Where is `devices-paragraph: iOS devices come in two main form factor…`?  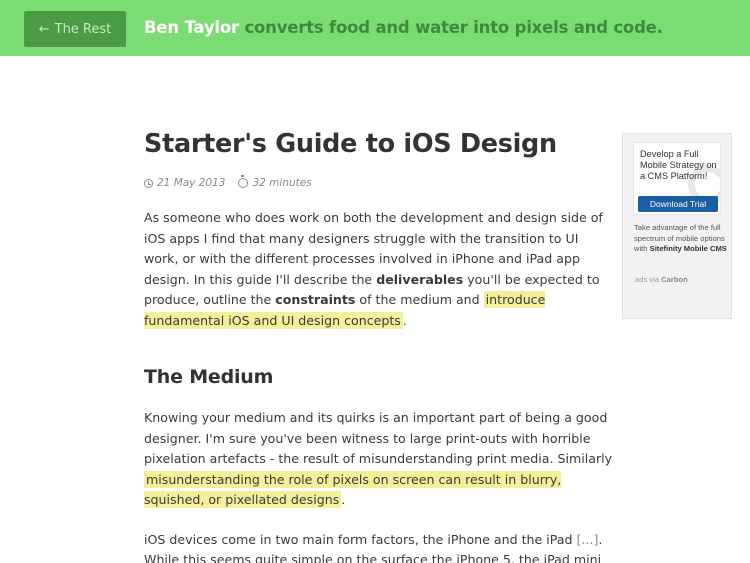
devices-paragraph: iOS devices come in two main form factor… is located at coordinates (379, 546).